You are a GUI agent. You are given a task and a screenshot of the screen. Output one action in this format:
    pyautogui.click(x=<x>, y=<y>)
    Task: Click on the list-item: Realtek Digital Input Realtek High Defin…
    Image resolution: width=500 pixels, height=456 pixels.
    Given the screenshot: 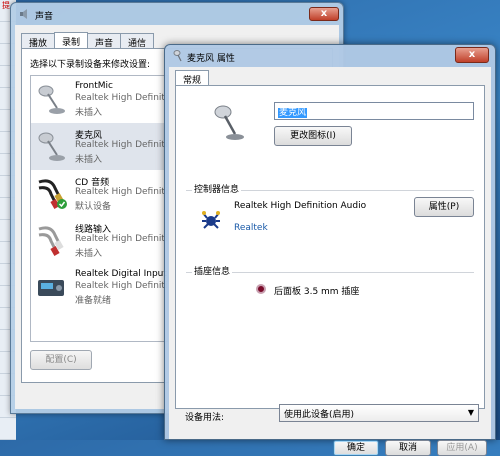 What is the action you would take?
    pyautogui.click(x=99, y=287)
    